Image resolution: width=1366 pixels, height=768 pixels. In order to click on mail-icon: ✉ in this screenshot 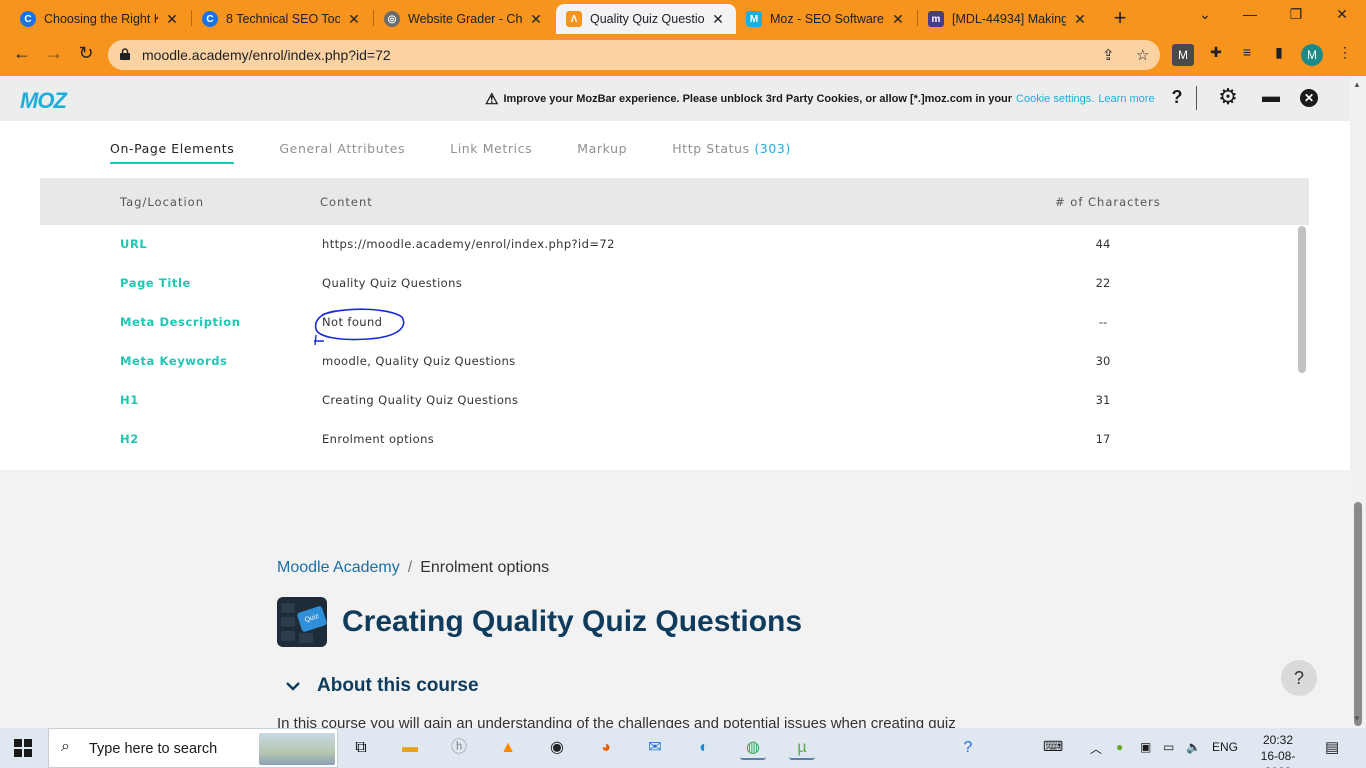, I will do `click(655, 748)`.